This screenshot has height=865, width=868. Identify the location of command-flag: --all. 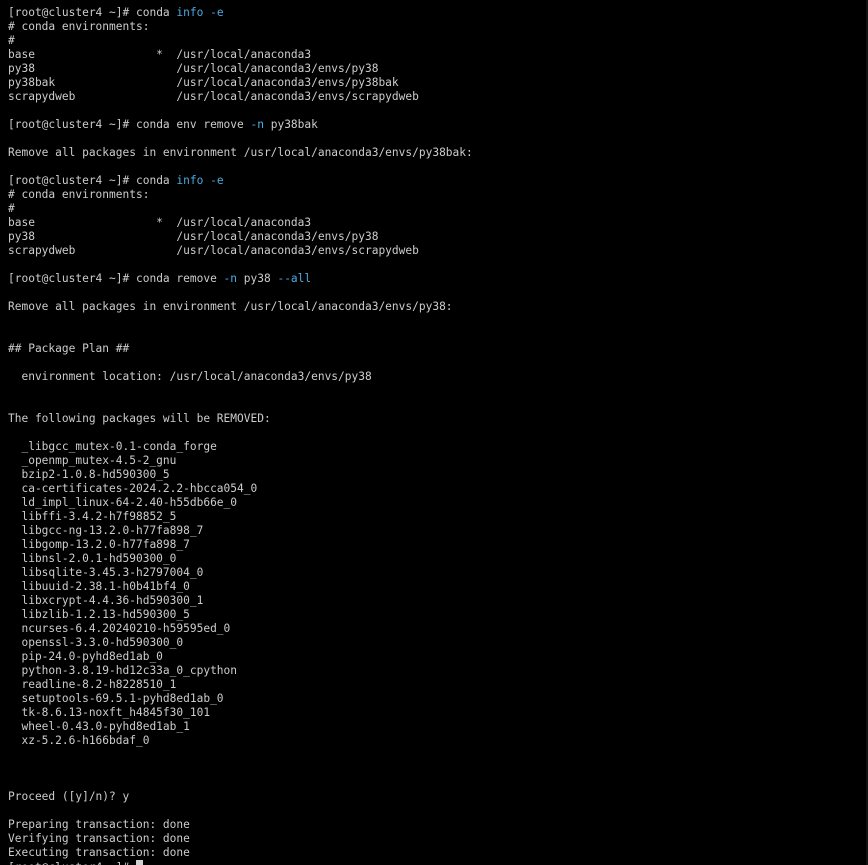
(294, 278).